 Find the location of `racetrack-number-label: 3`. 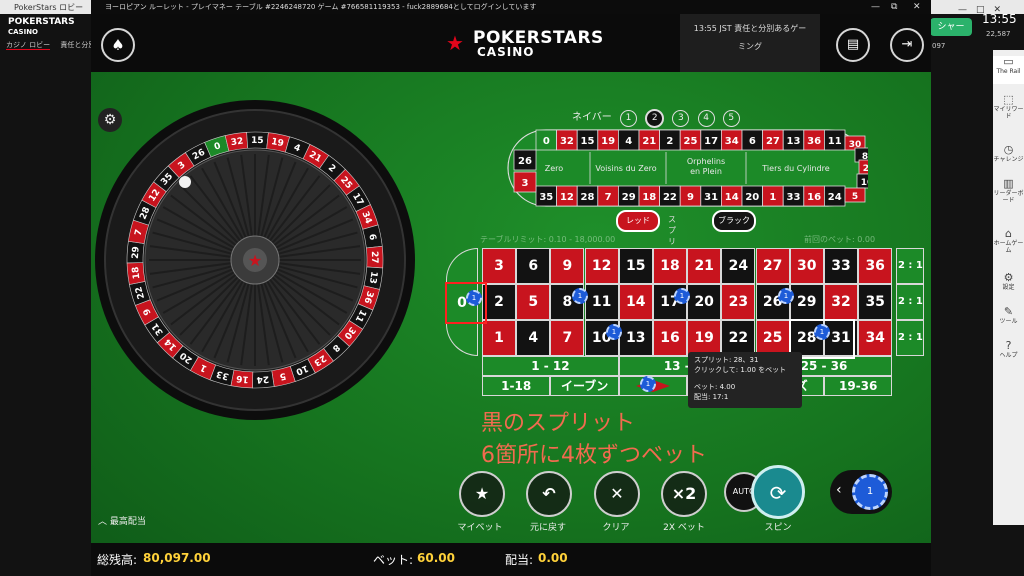

racetrack-number-label: 3 is located at coordinates (525, 183).